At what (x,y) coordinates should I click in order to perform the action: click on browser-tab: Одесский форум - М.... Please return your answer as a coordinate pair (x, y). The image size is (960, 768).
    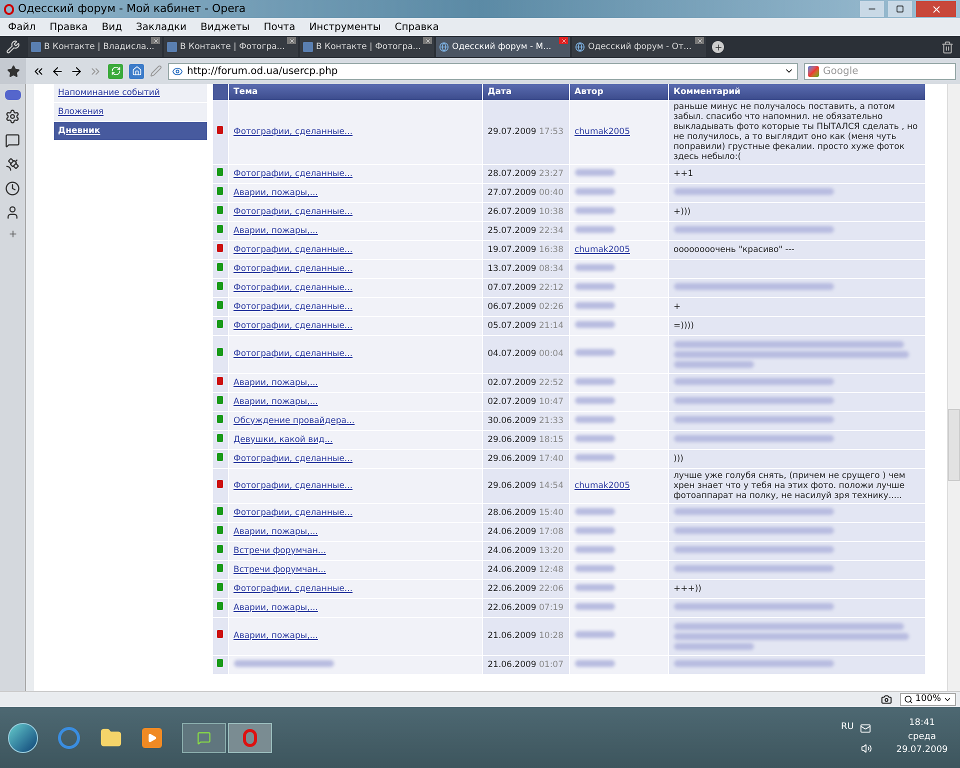
    Looking at the image, I should click on (503, 47).